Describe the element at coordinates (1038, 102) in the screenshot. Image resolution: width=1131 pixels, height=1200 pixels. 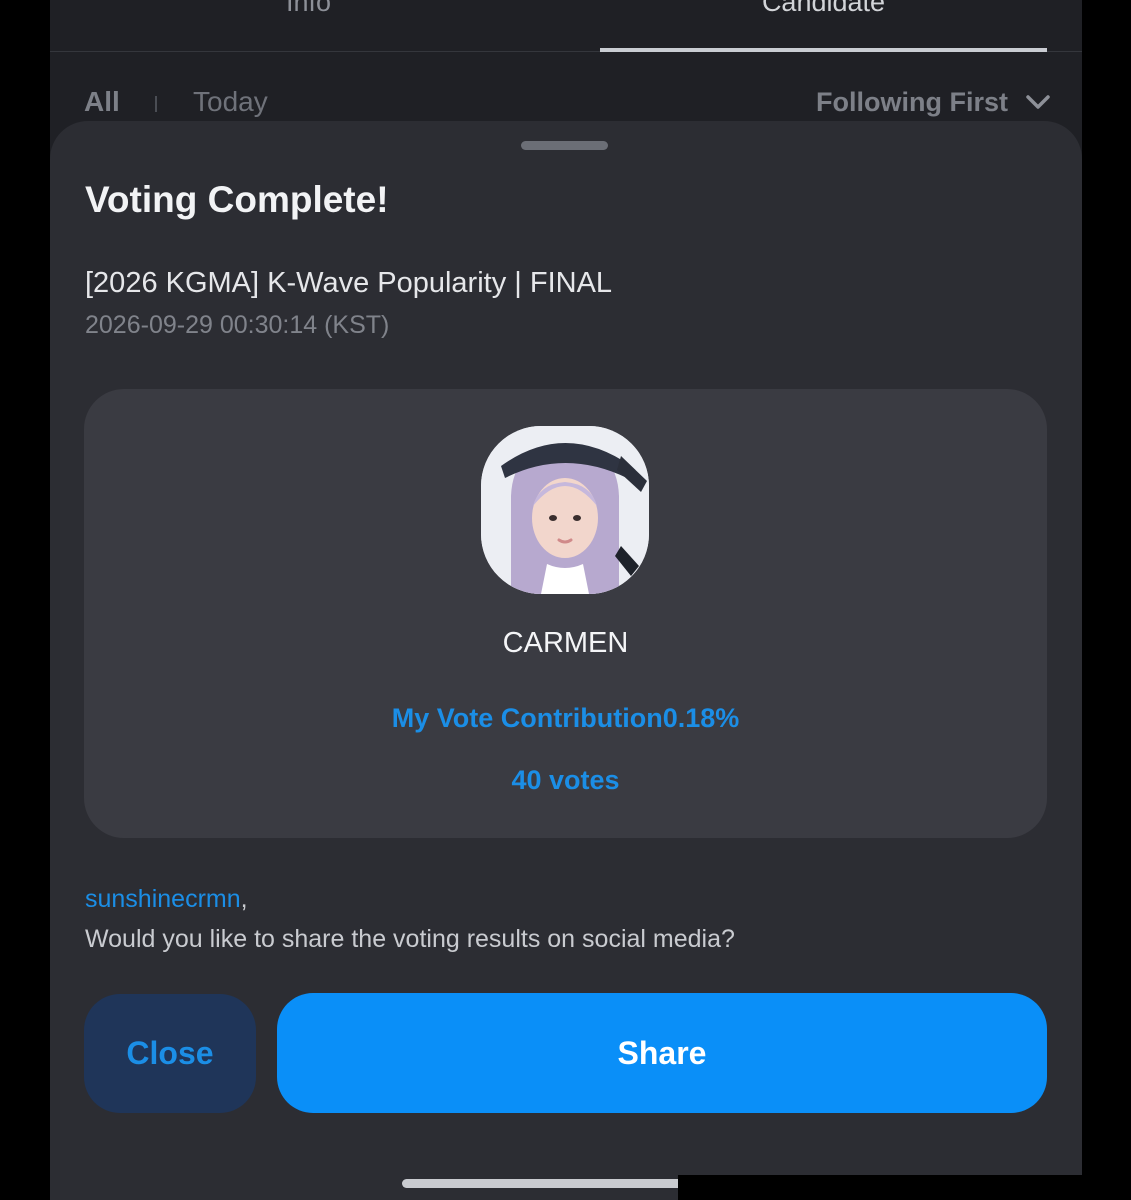
I see `chevron-down-icon` at that location.